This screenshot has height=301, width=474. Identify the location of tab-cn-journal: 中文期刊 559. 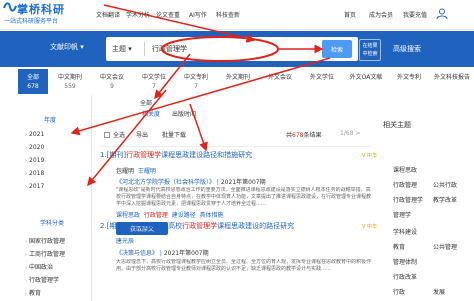
(70, 81).